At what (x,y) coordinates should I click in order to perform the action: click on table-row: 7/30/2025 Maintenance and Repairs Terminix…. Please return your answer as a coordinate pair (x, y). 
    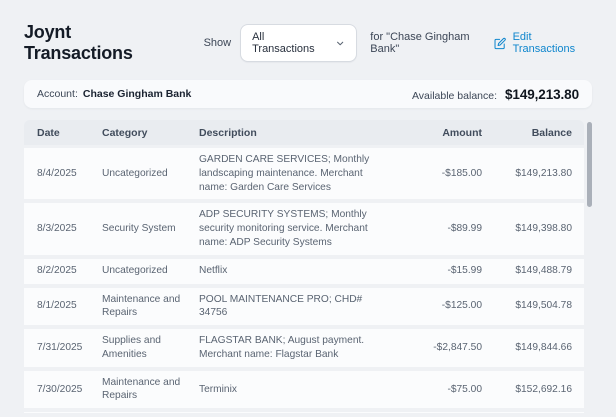
    Looking at the image, I should click on (304, 389).